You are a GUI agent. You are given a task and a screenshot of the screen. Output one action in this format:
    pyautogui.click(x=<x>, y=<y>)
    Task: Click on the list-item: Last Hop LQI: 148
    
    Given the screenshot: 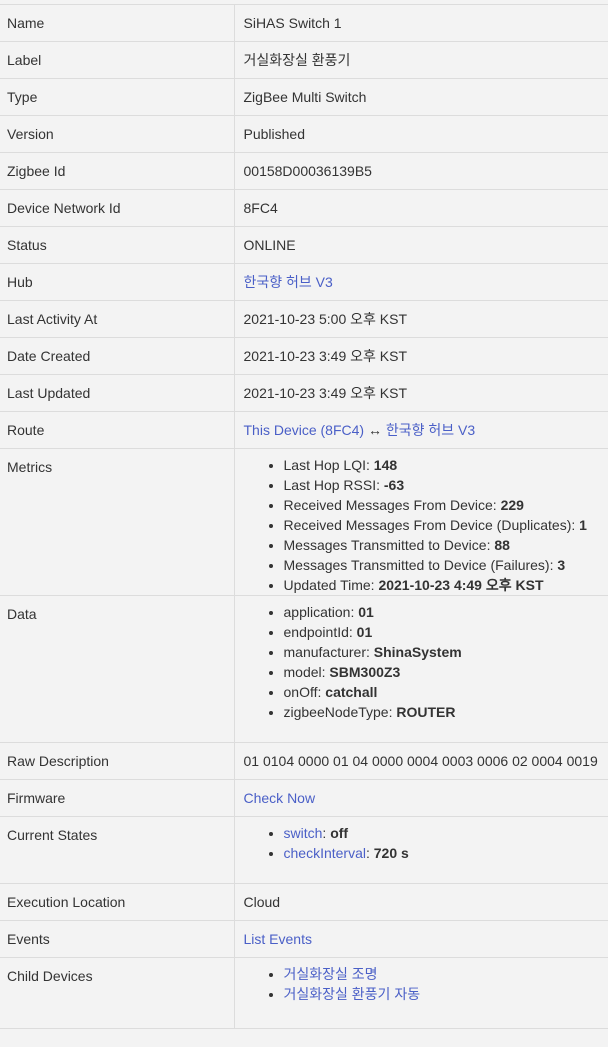 What is the action you would take?
    pyautogui.click(x=446, y=465)
    